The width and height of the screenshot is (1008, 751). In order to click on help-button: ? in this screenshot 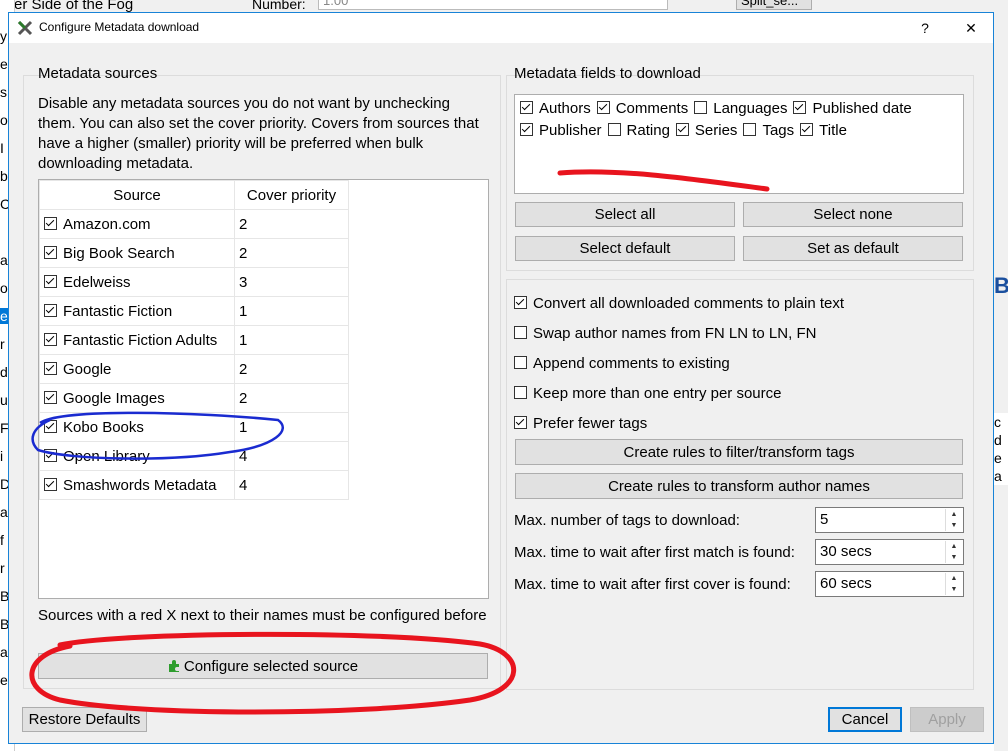, I will do `click(925, 28)`.